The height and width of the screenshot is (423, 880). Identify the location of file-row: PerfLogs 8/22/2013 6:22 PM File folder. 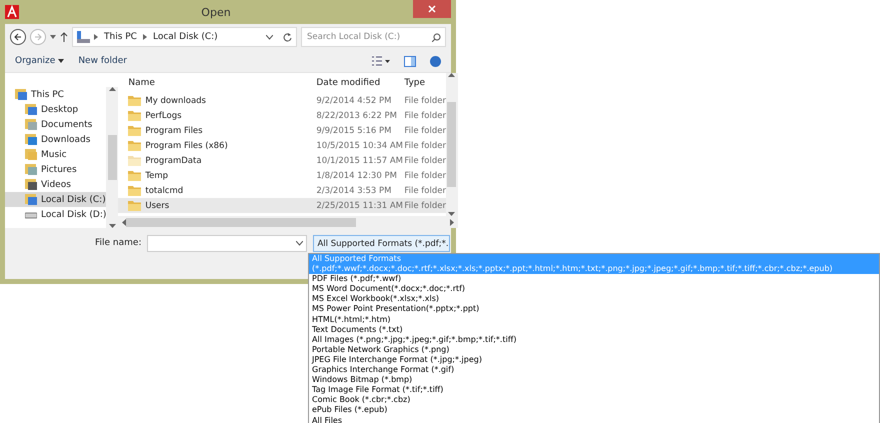
(282, 115).